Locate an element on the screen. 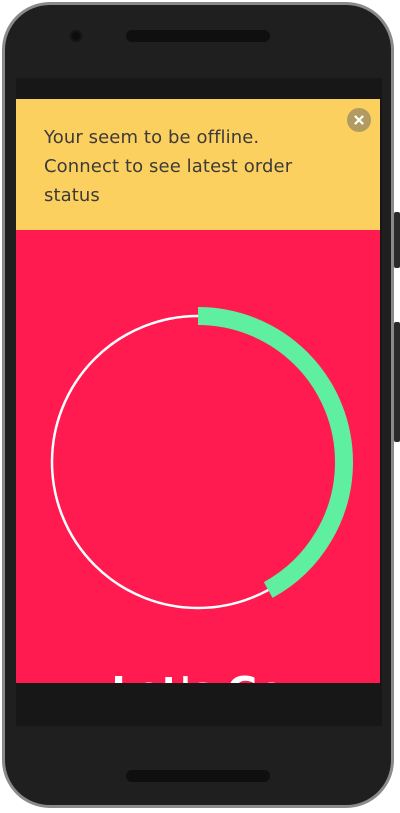 The height and width of the screenshot is (813, 400). dismiss-banner-button is located at coordinates (359, 120).